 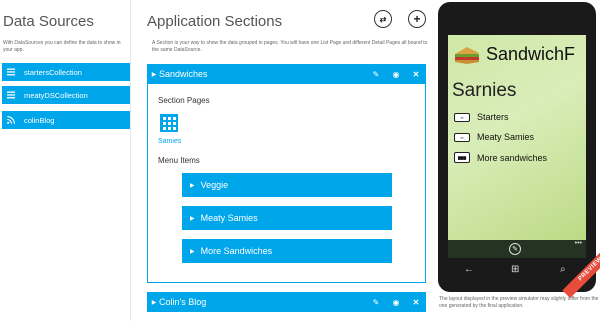 I want to click on plus-icon: +, so click(x=417, y=19).